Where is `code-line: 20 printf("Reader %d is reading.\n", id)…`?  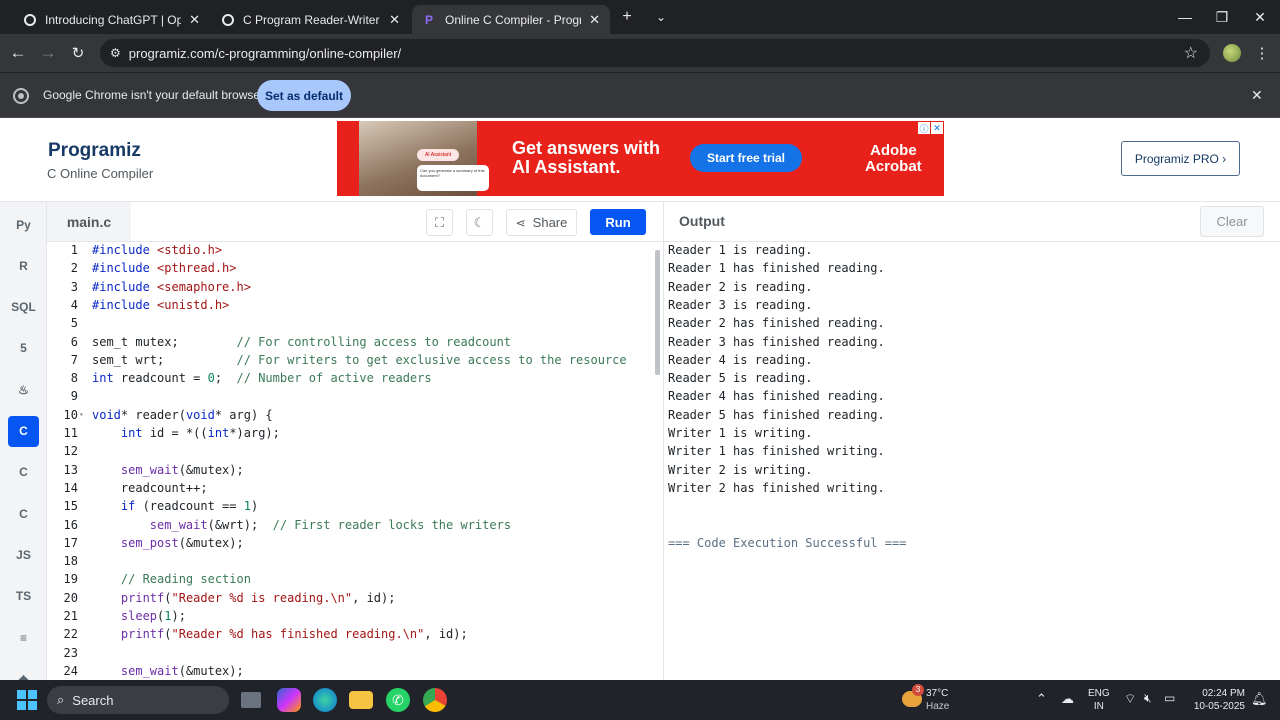 code-line: 20 printf("Reader %d is reading.\n", id)… is located at coordinates (347, 598).